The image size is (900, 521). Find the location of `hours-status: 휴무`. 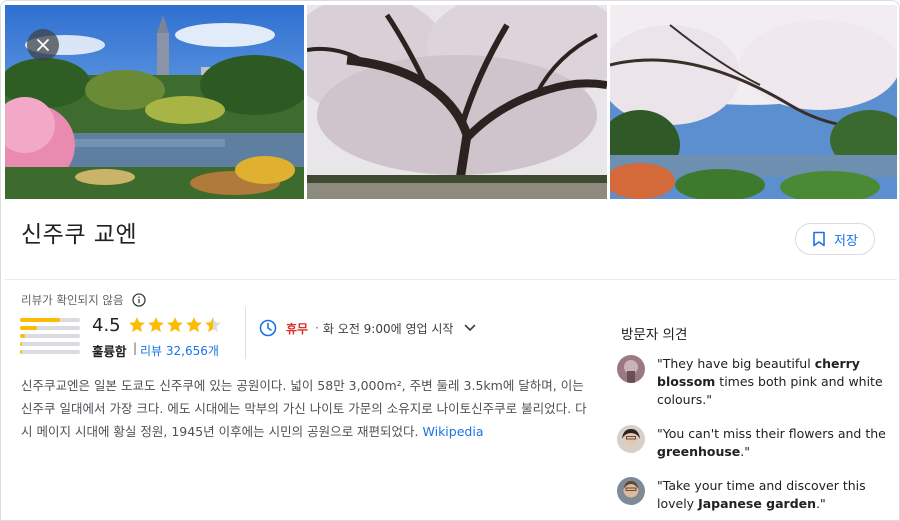

hours-status: 휴무 is located at coordinates (297, 328).